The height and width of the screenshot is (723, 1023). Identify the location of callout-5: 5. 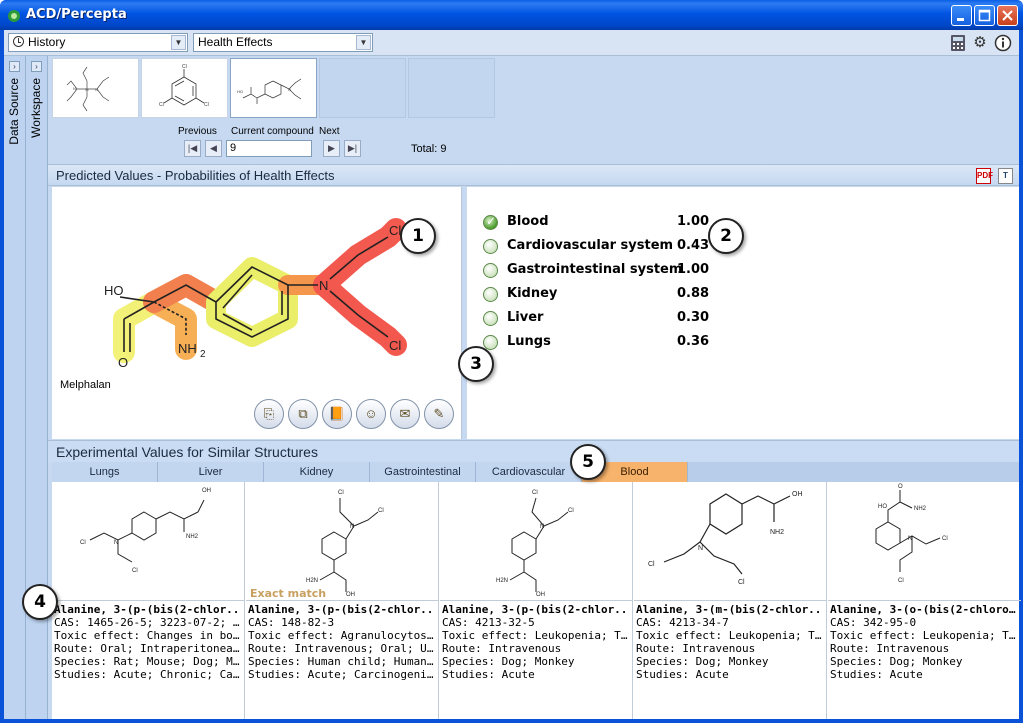
(588, 462).